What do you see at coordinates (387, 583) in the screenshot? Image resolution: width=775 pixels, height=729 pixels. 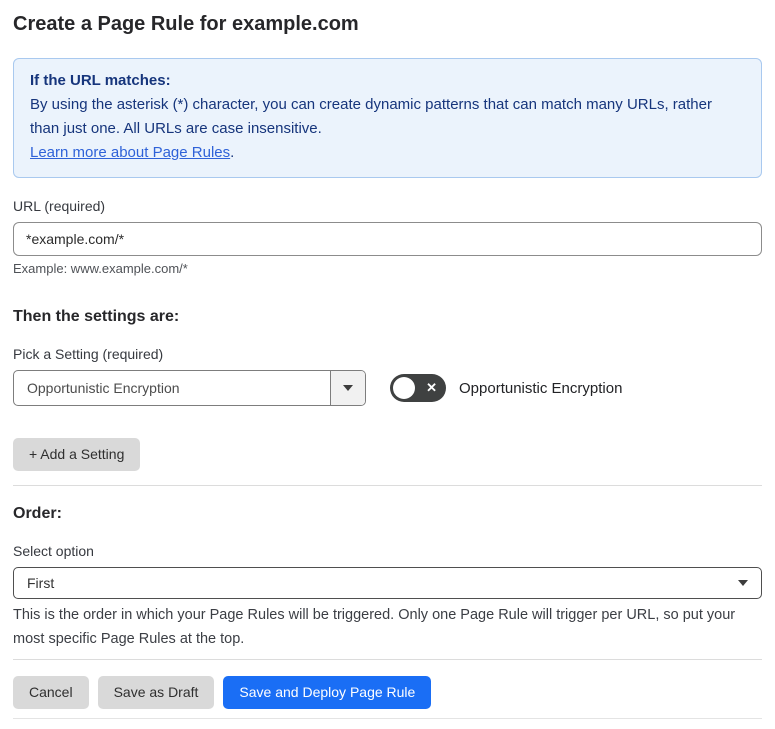 I see `order-select: First` at bounding box center [387, 583].